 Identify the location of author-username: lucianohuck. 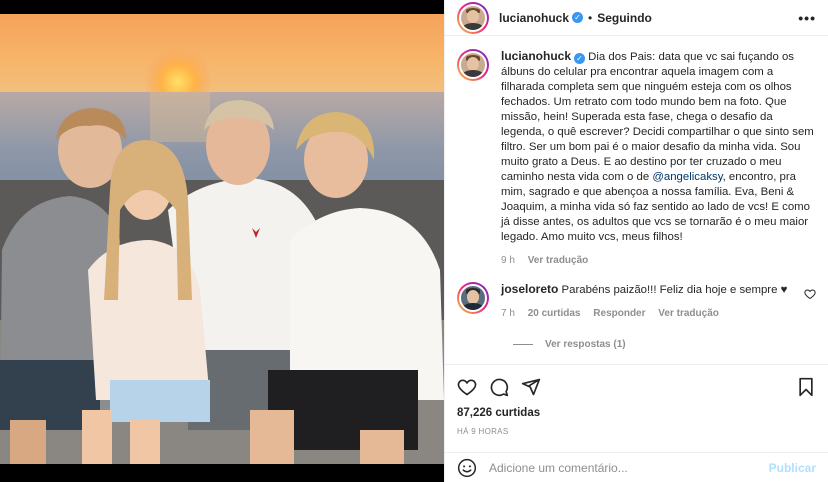
(534, 18).